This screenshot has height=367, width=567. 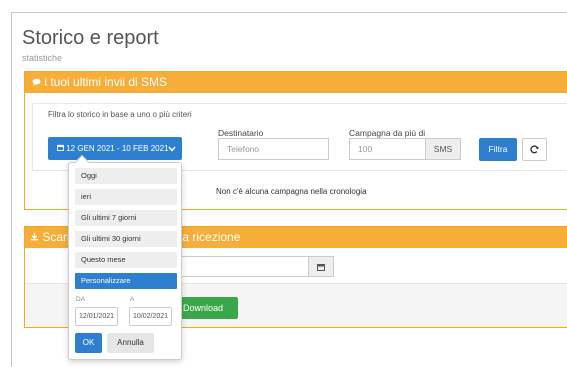 What do you see at coordinates (88, 343) in the screenshot?
I see `apply-range-button: OK` at bounding box center [88, 343].